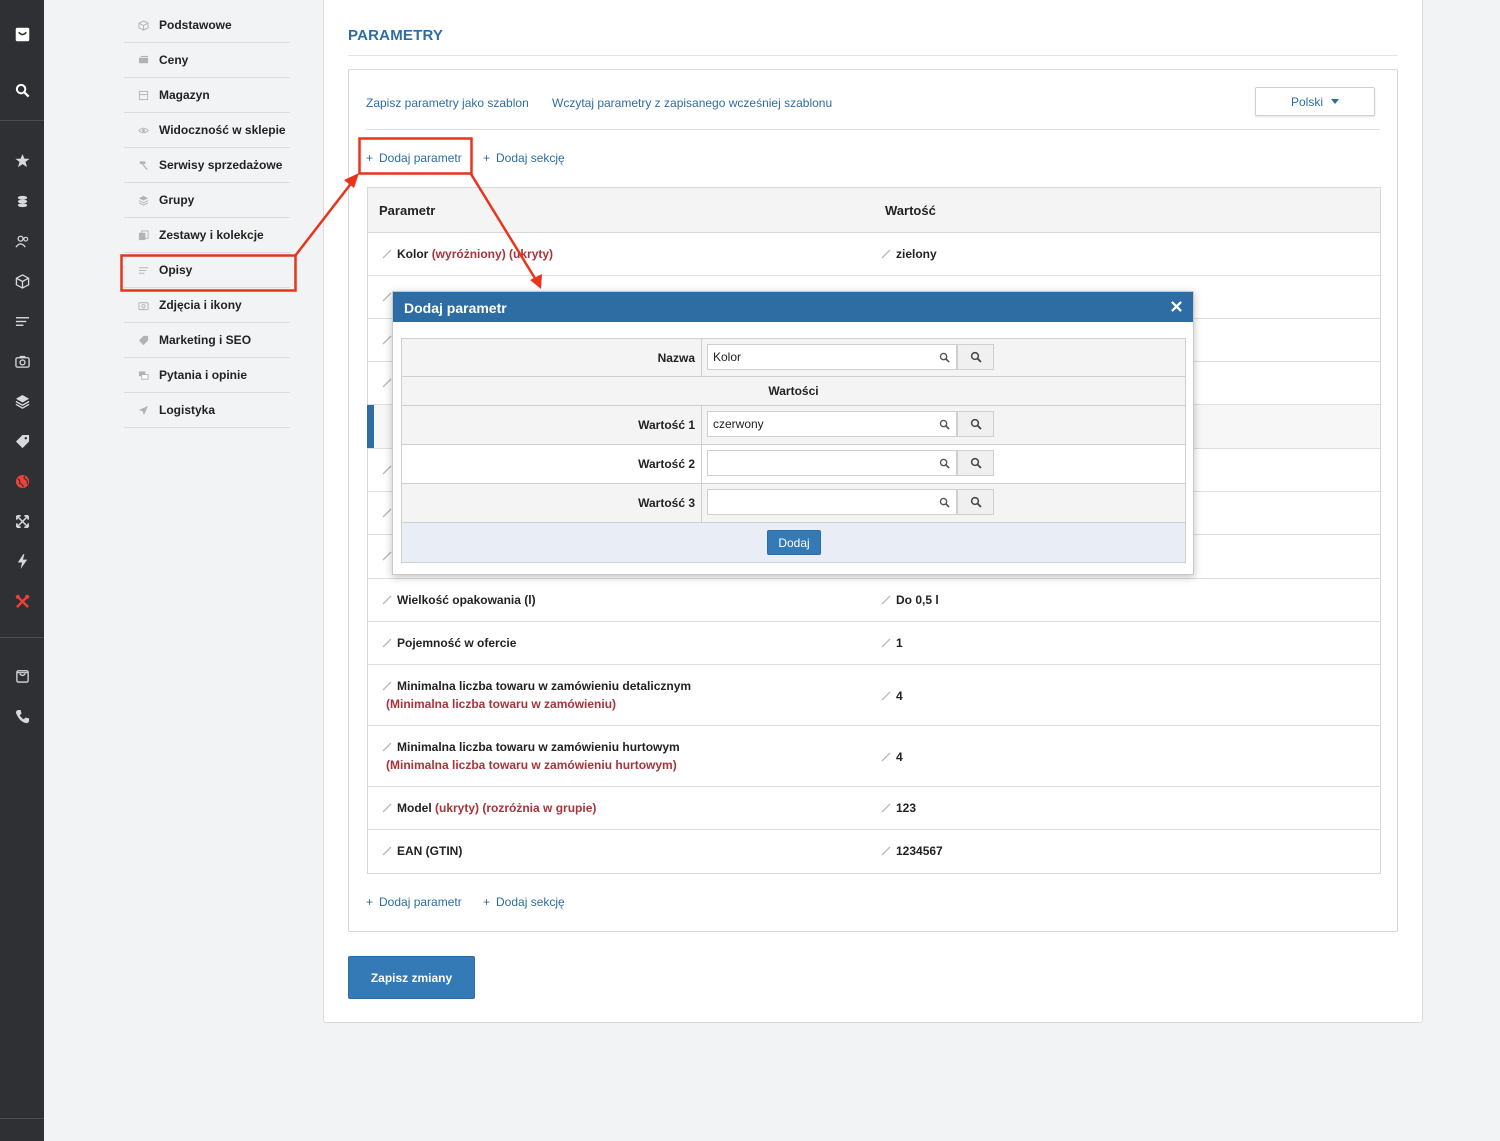  What do you see at coordinates (143, 95) in the screenshot?
I see `warehouse-icon` at bounding box center [143, 95].